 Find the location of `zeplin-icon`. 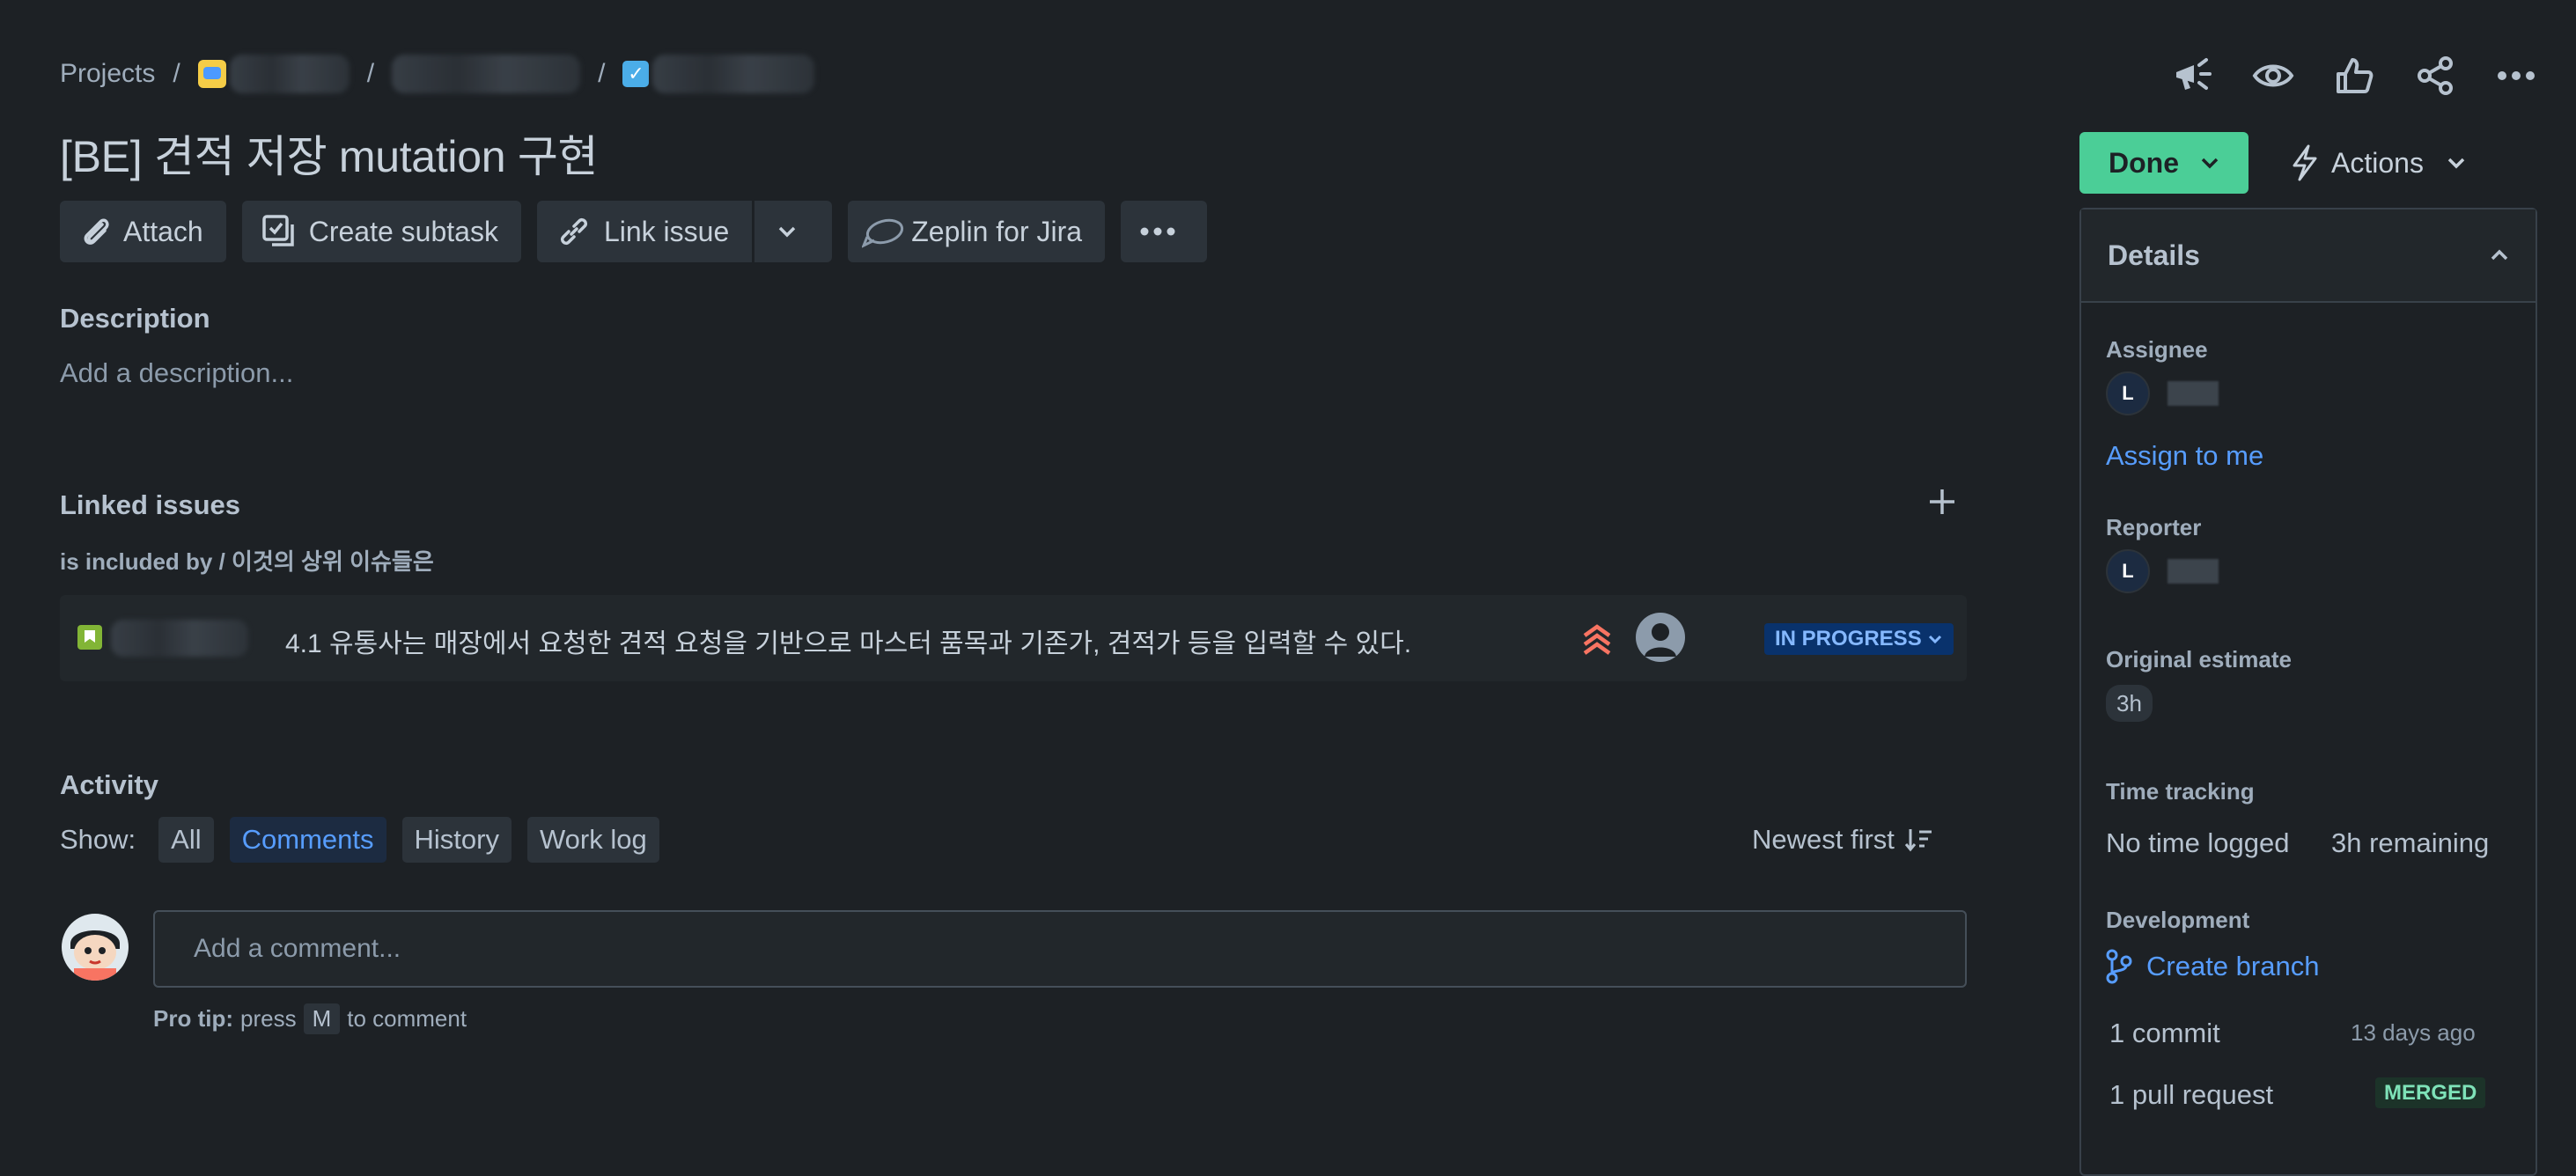

zeplin-icon is located at coordinates (883, 233).